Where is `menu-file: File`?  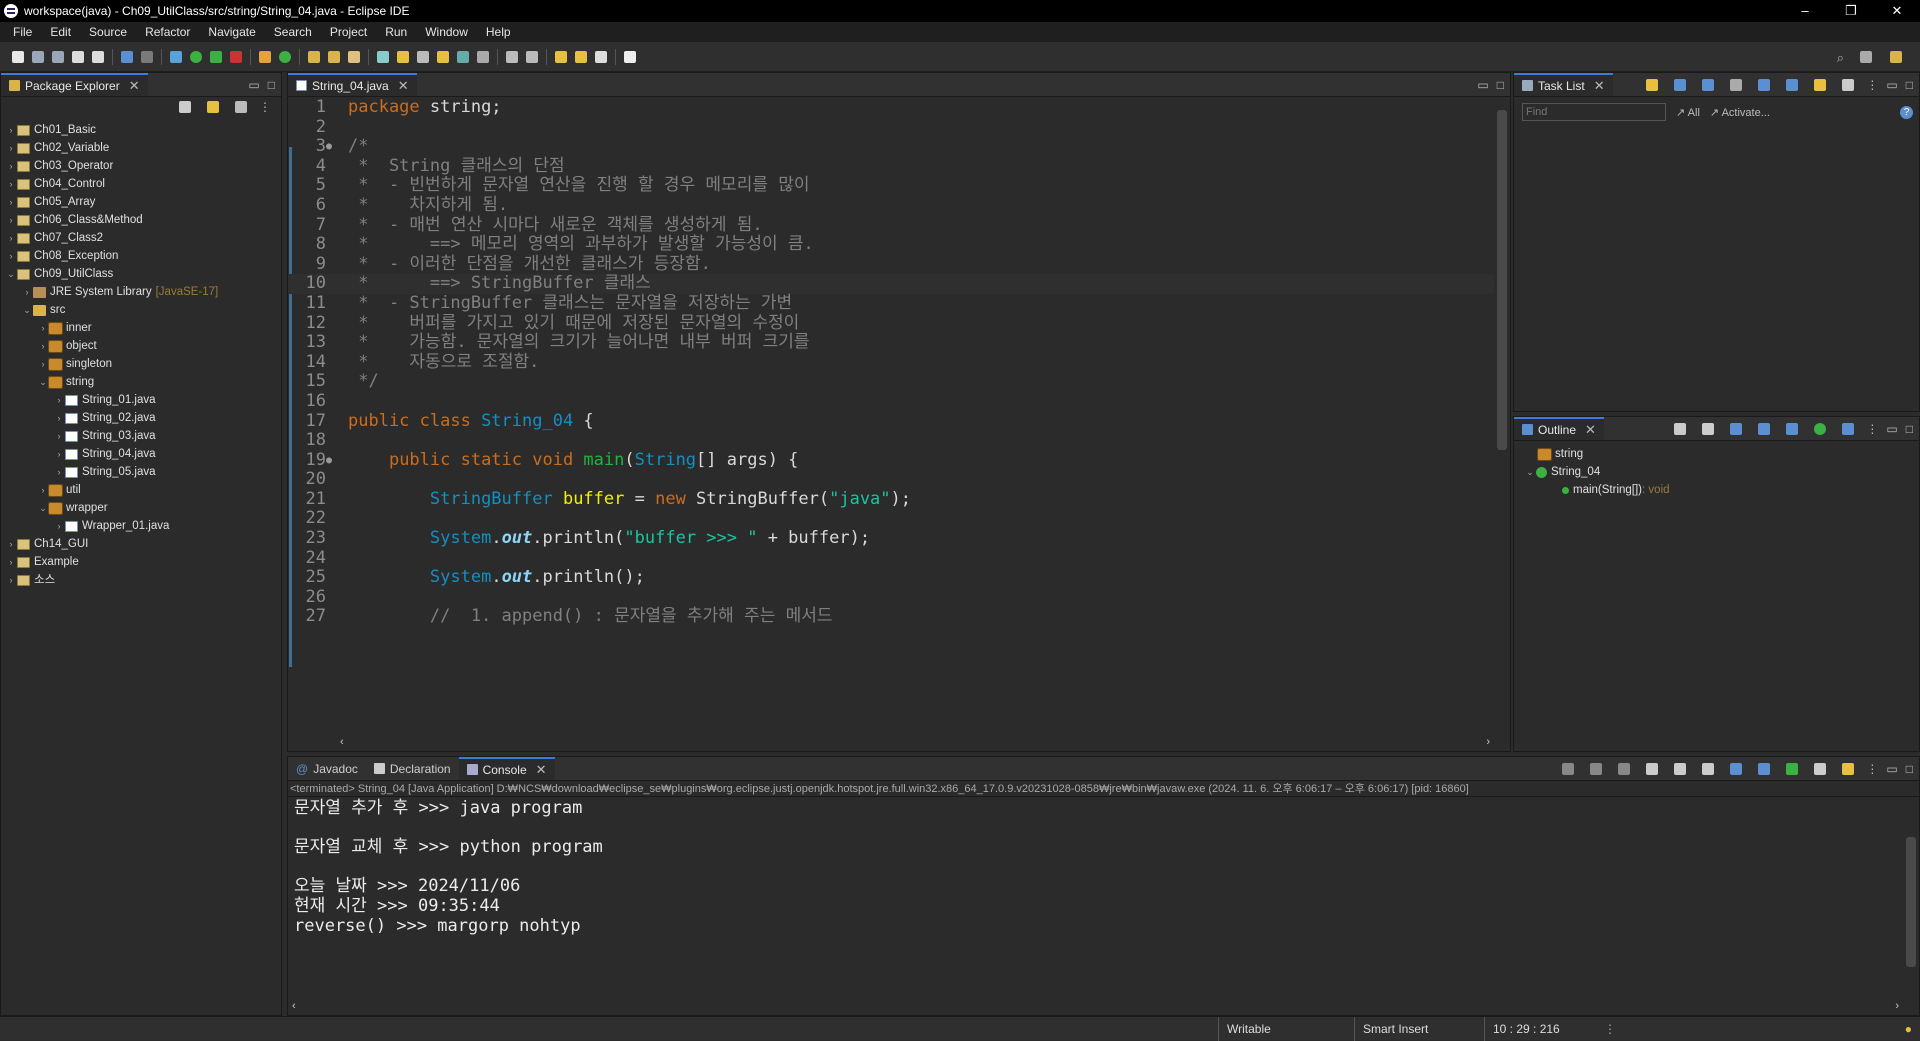
menu-file: File is located at coordinates (22, 32).